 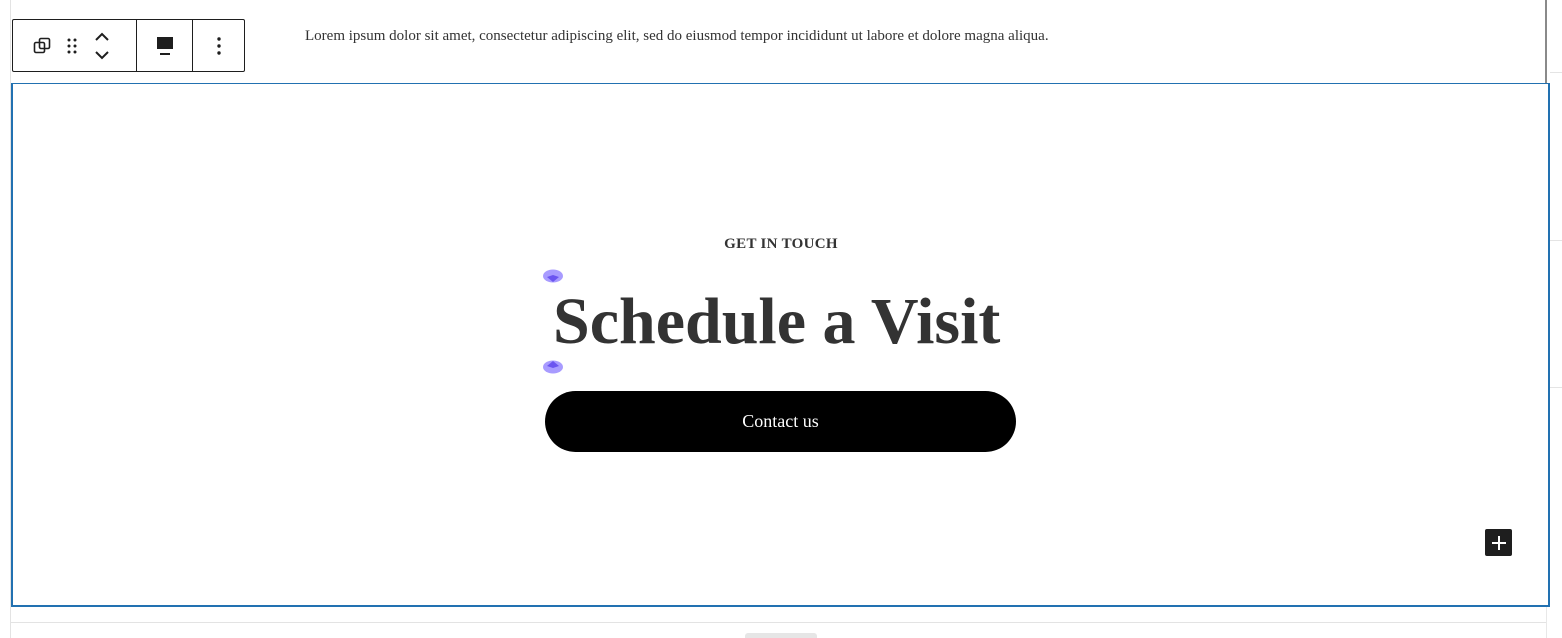 I want to click on block-toolbar, so click(x=128, y=45).